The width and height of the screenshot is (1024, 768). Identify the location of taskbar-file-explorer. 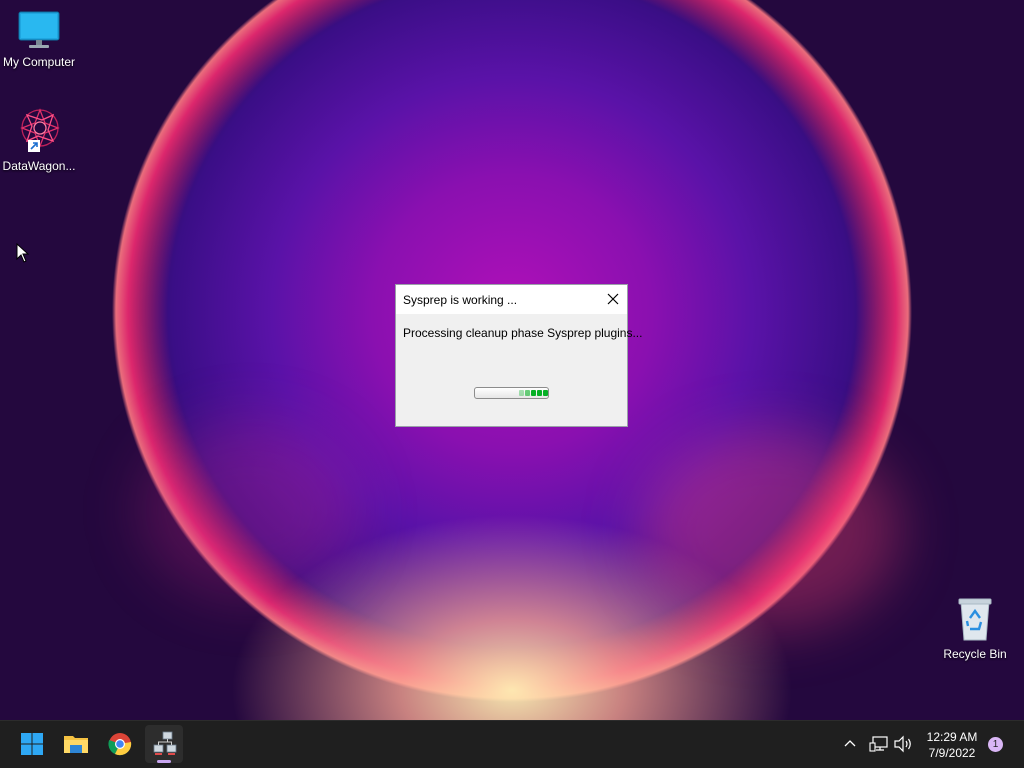
(76, 744).